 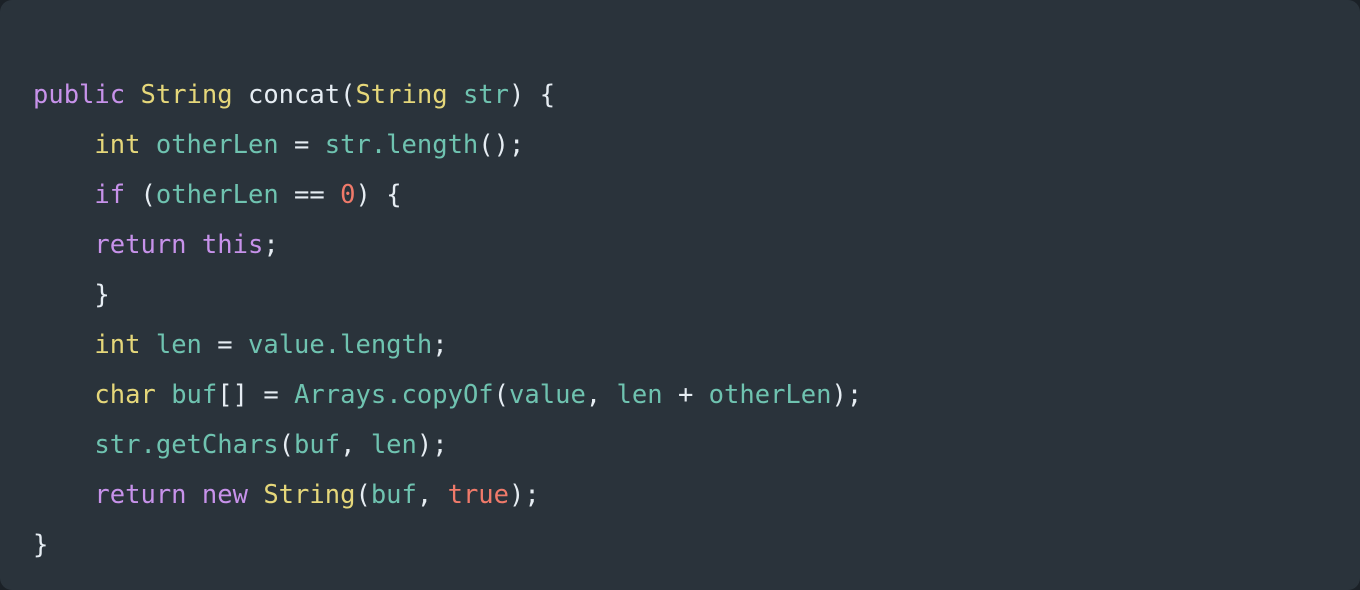 What do you see at coordinates (232, 244) in the screenshot?
I see `code-token-keyword: this` at bounding box center [232, 244].